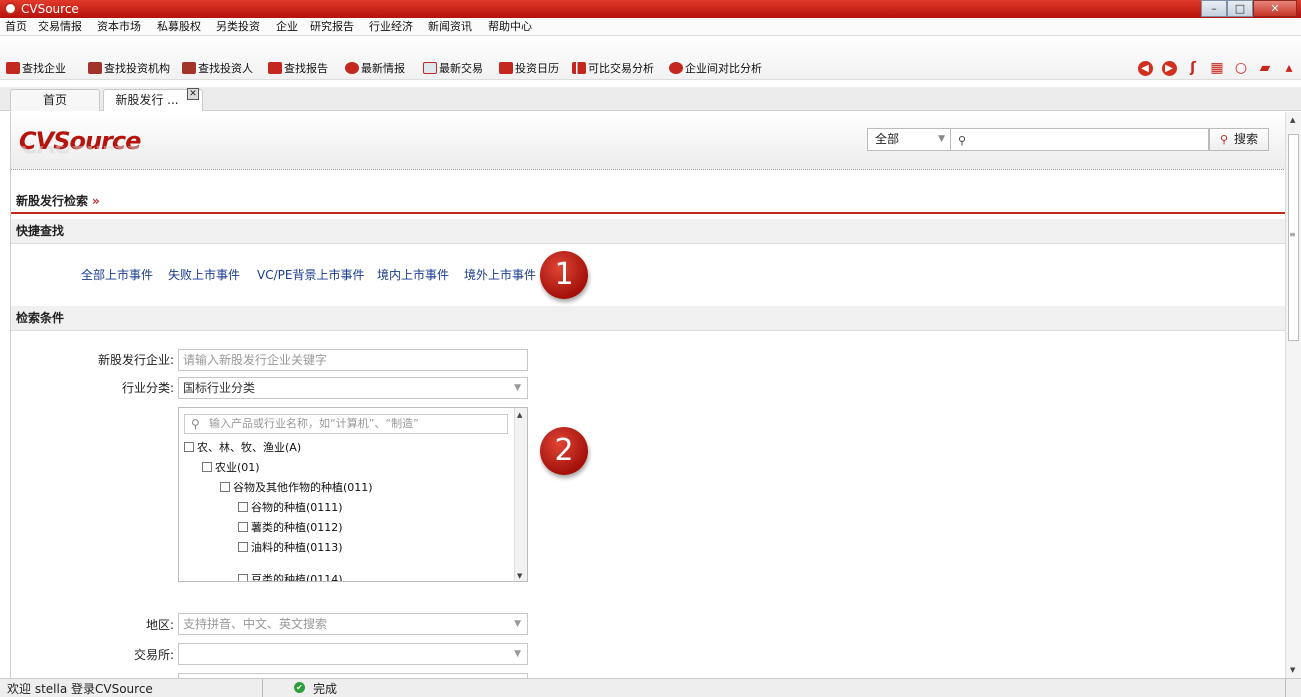  I want to click on tree-item: 豆类的种植(0114), so click(290, 576).